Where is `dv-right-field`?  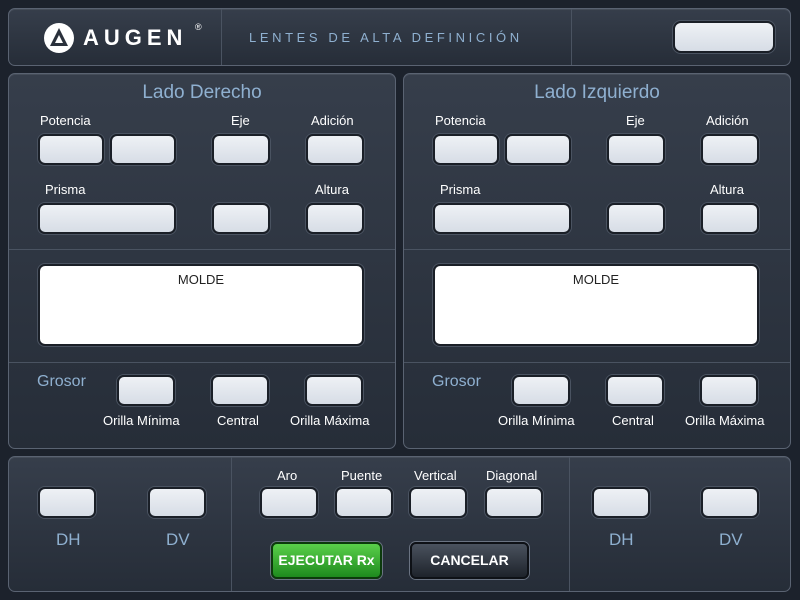
dv-right-field is located at coordinates (177, 502).